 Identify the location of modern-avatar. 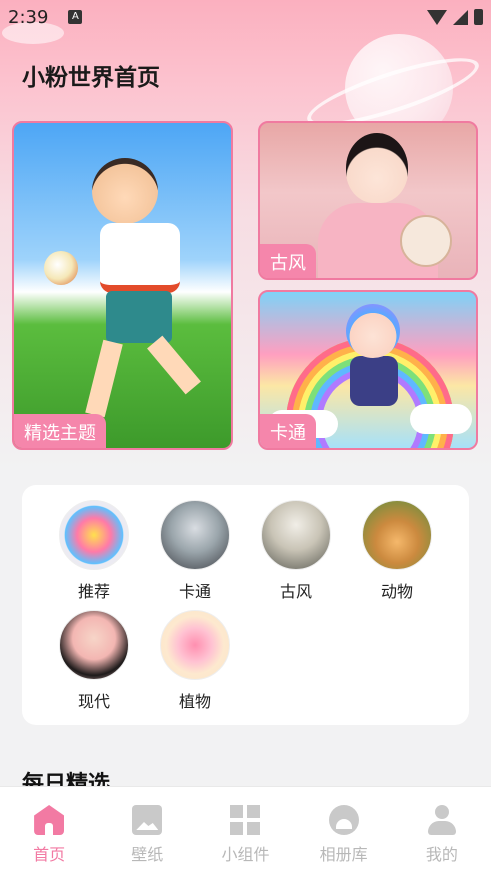
(94, 645).